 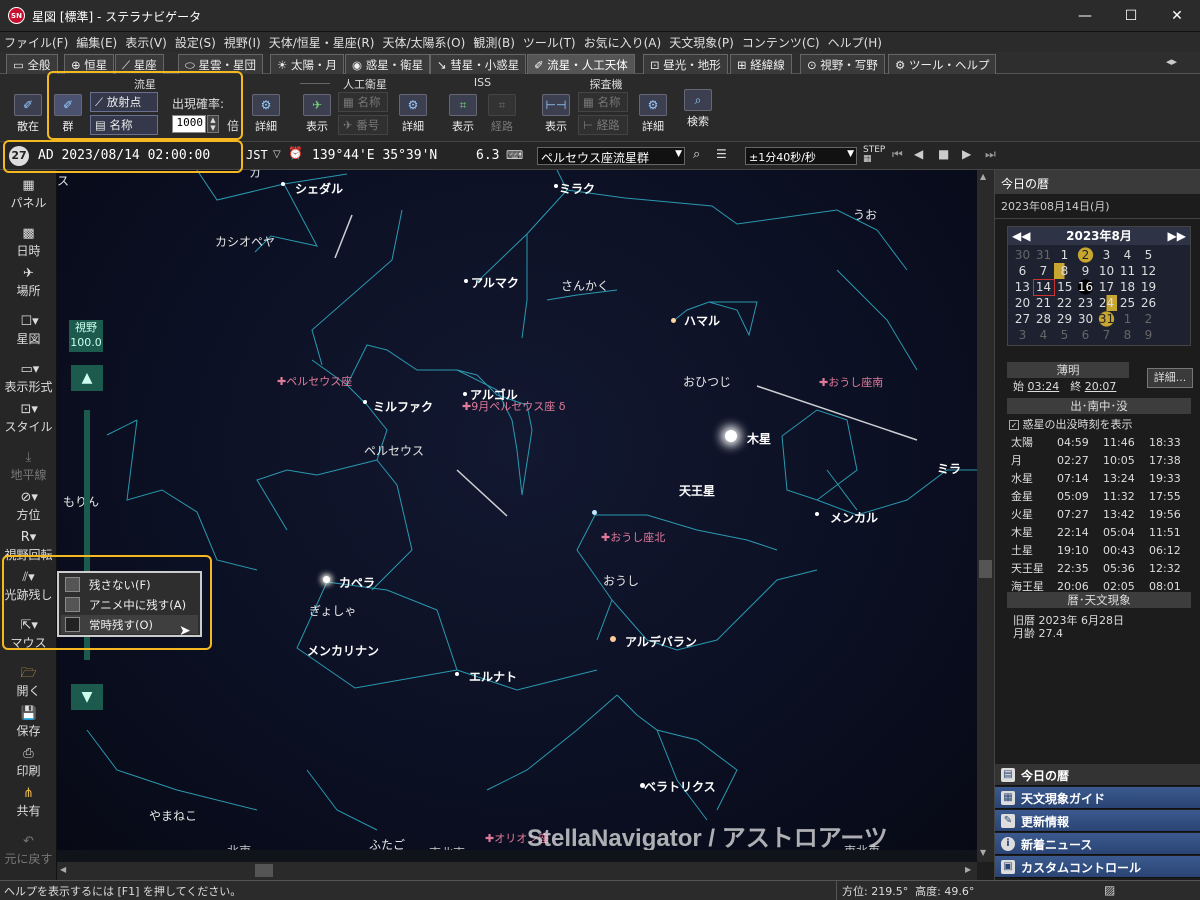 I want to click on calendar-day: 12, so click(x=1148, y=271).